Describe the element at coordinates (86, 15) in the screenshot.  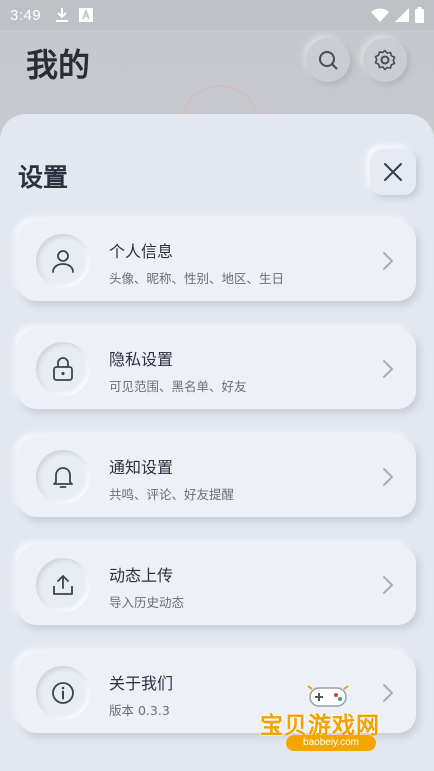
I see `text-a-icon` at that location.